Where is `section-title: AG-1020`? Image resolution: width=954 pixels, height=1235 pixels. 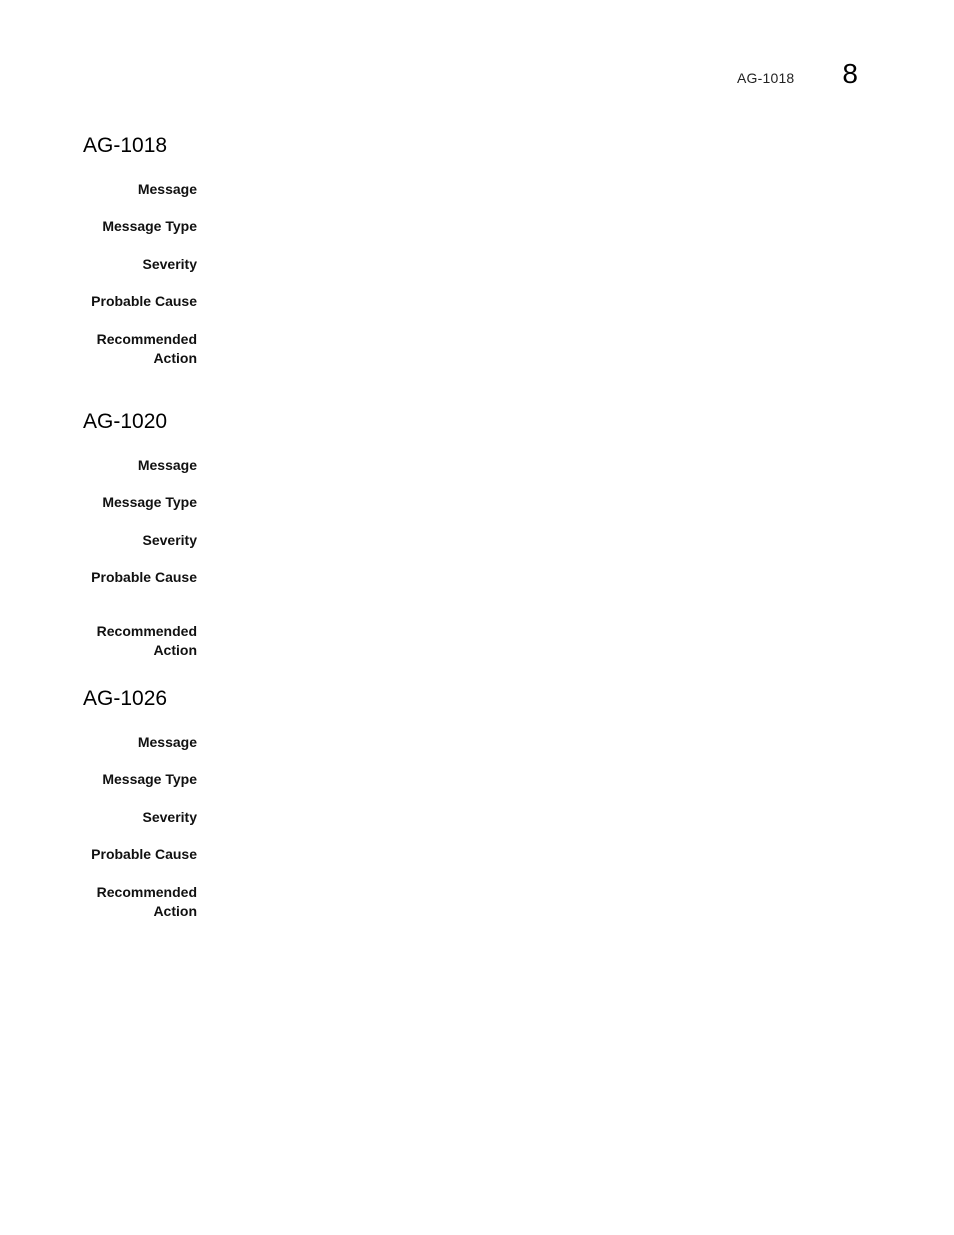
section-title: AG-1020 is located at coordinates (125, 421).